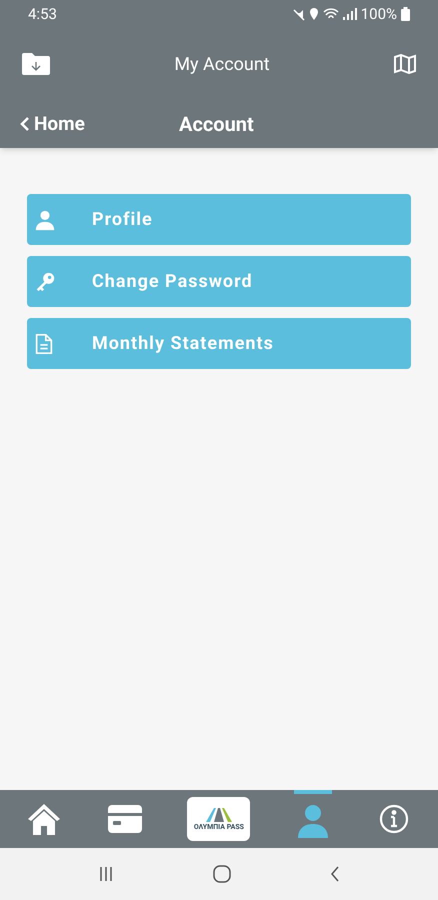 Image resolution: width=438 pixels, height=900 pixels. What do you see at coordinates (106, 874) in the screenshot?
I see `recent-apps-icon` at bounding box center [106, 874].